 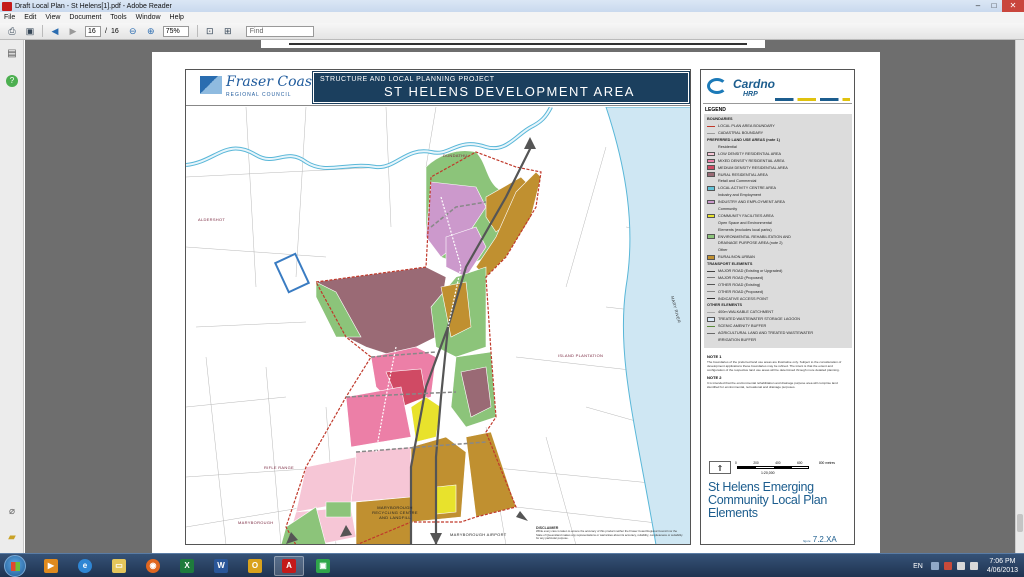 I want to click on next-page-icon: ▶, so click(x=73, y=31).